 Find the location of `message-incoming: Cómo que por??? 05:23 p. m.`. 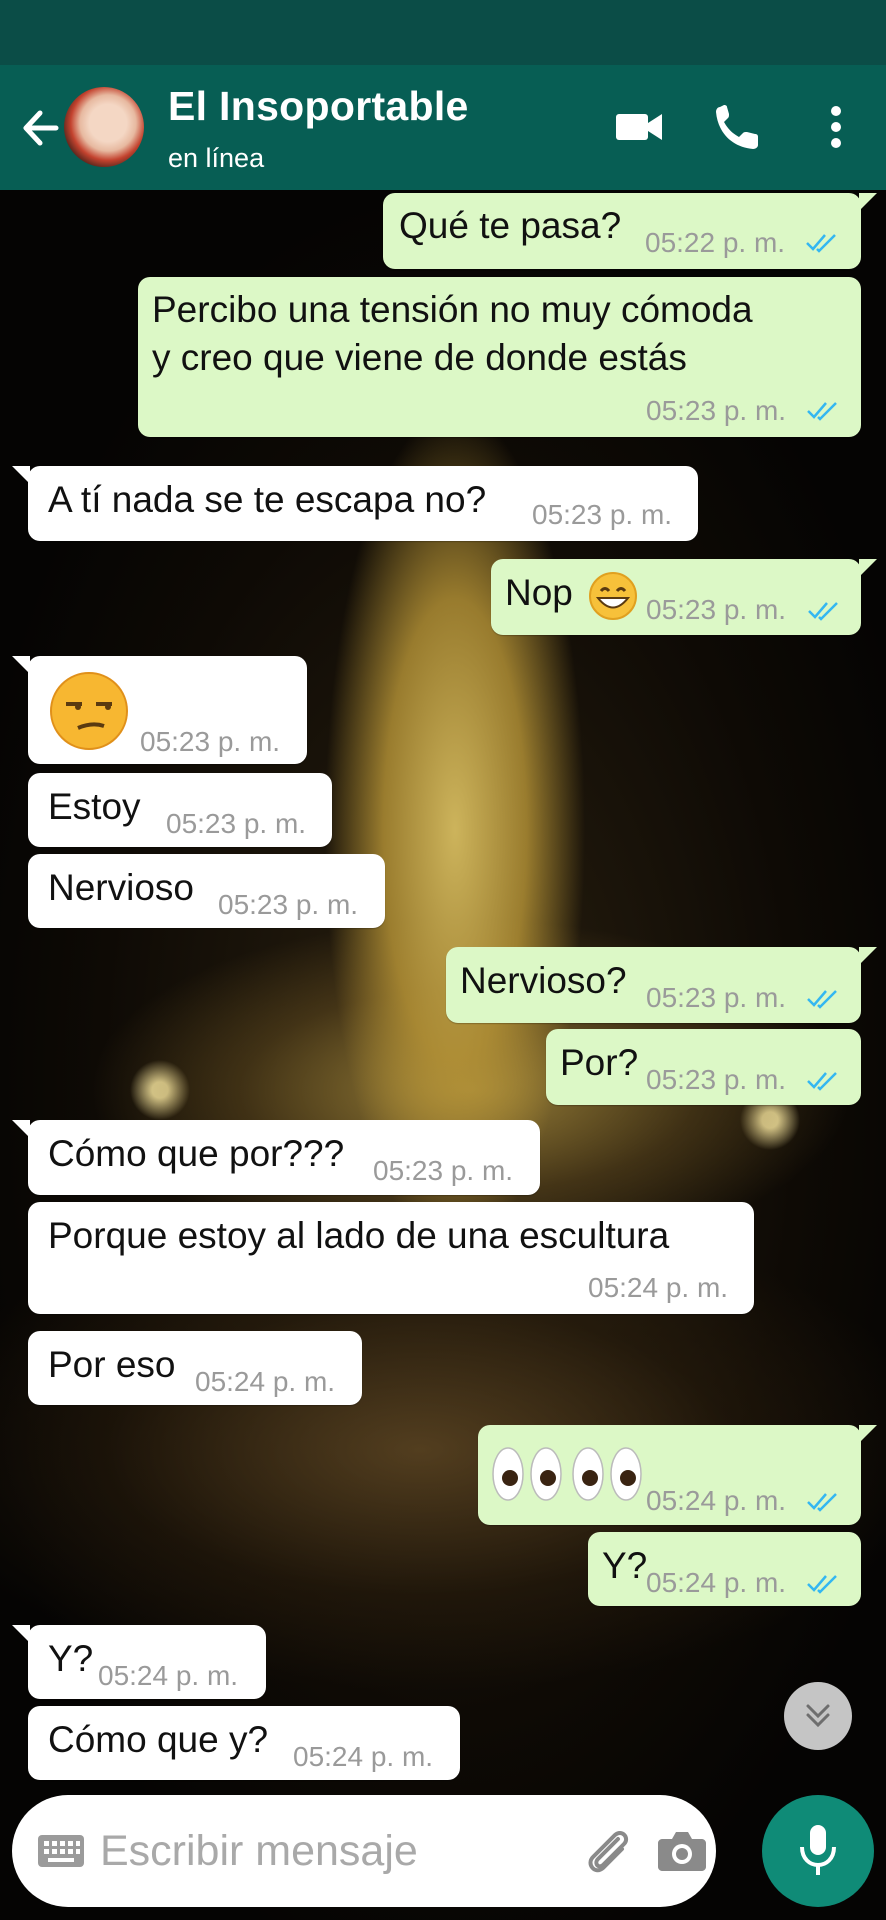

message-incoming: Cómo que por??? 05:23 p. m. is located at coordinates (276, 1157).